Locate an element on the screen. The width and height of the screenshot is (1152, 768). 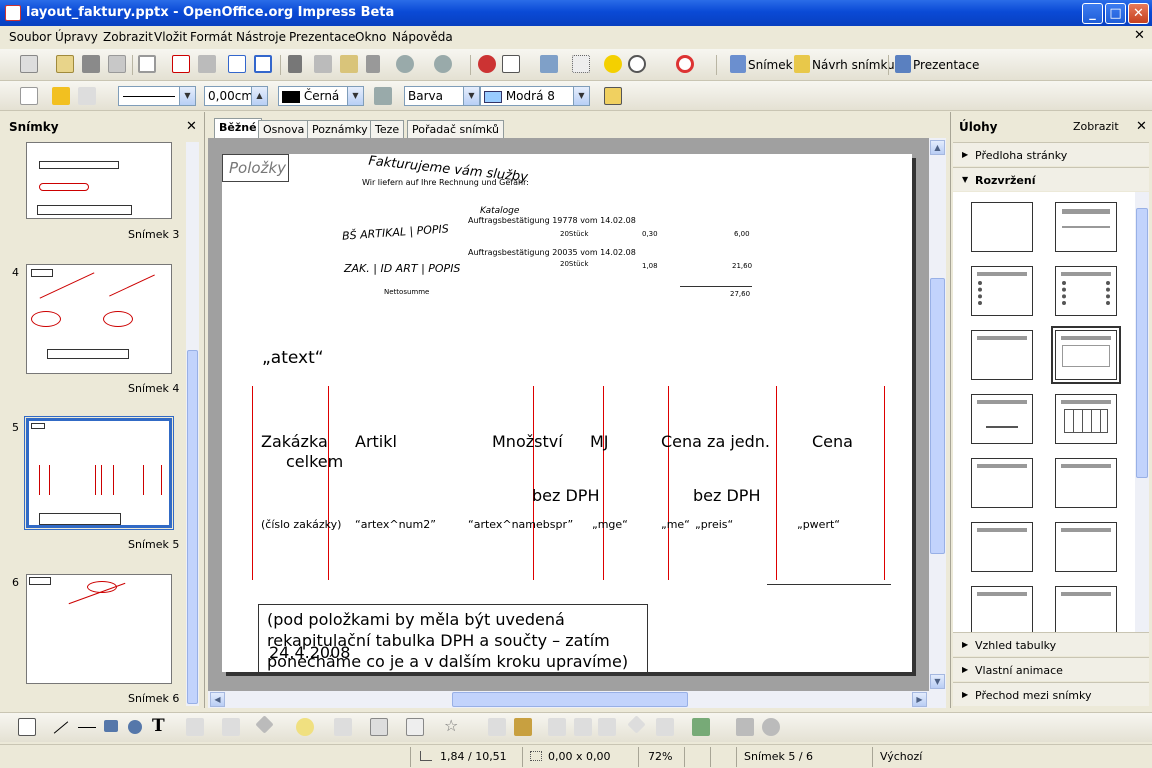
minimize-button: _ is located at coordinates (1092, 13).